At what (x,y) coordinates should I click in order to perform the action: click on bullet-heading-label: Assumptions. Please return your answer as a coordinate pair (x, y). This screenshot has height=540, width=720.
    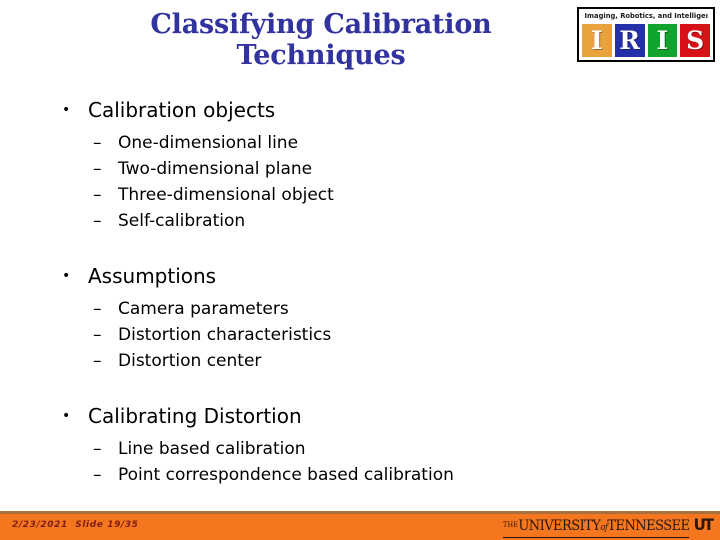
    Looking at the image, I should click on (152, 276).